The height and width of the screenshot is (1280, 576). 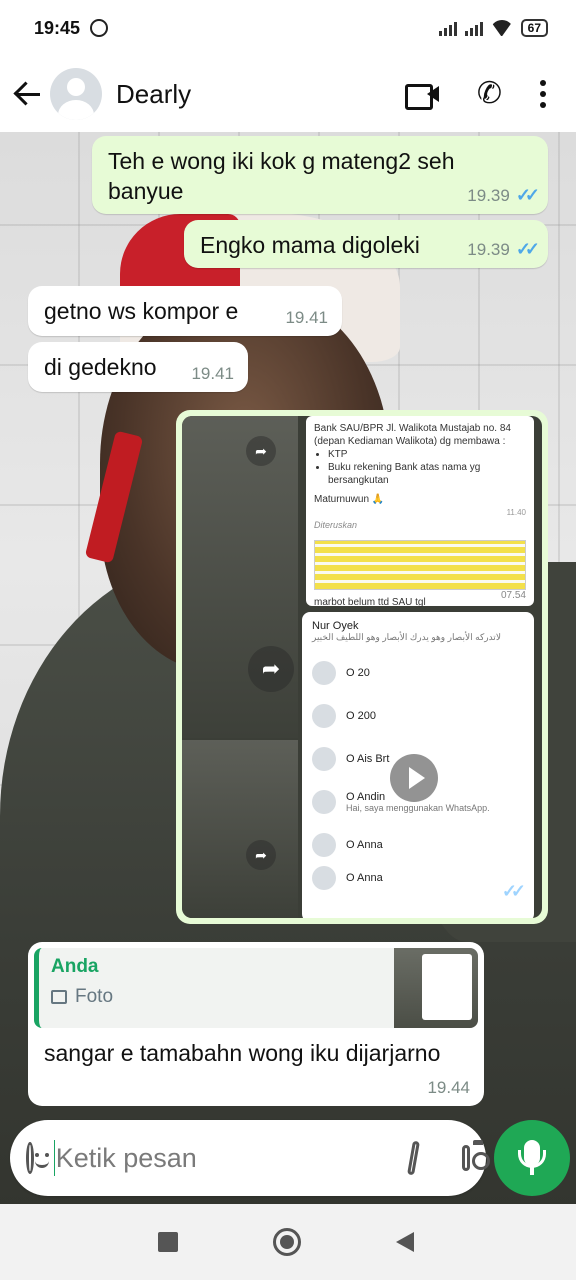 What do you see at coordinates (418, 715) in the screenshot?
I see `contact-row: O 200` at bounding box center [418, 715].